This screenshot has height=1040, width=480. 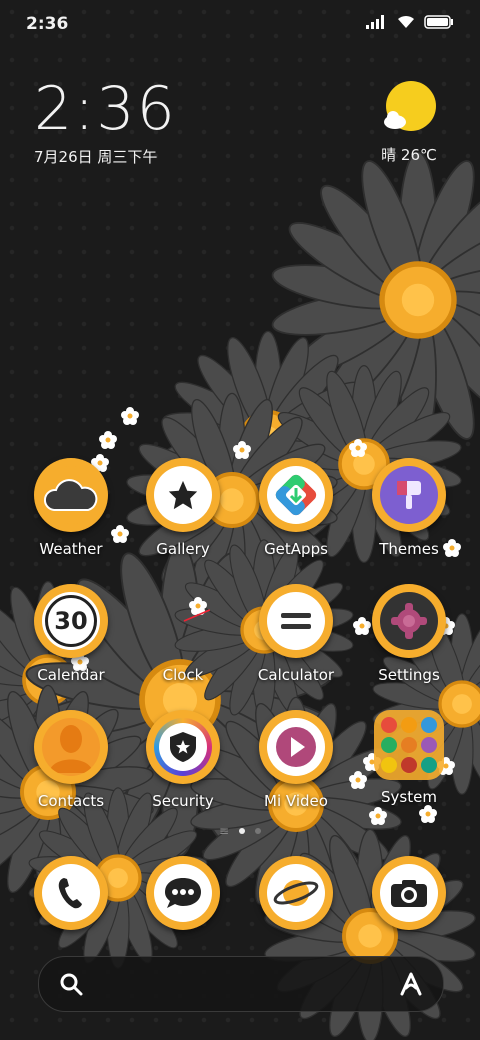 I want to click on app-weather: Weather, so click(x=71, y=508).